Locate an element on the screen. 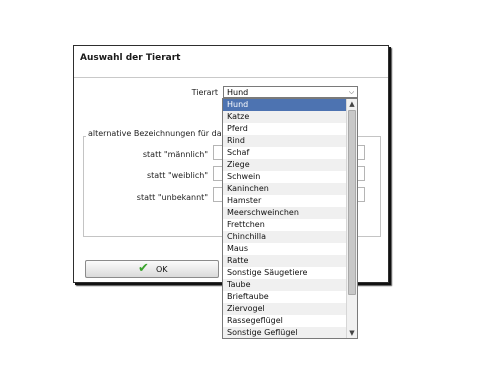  ok-label: OK is located at coordinates (162, 269).